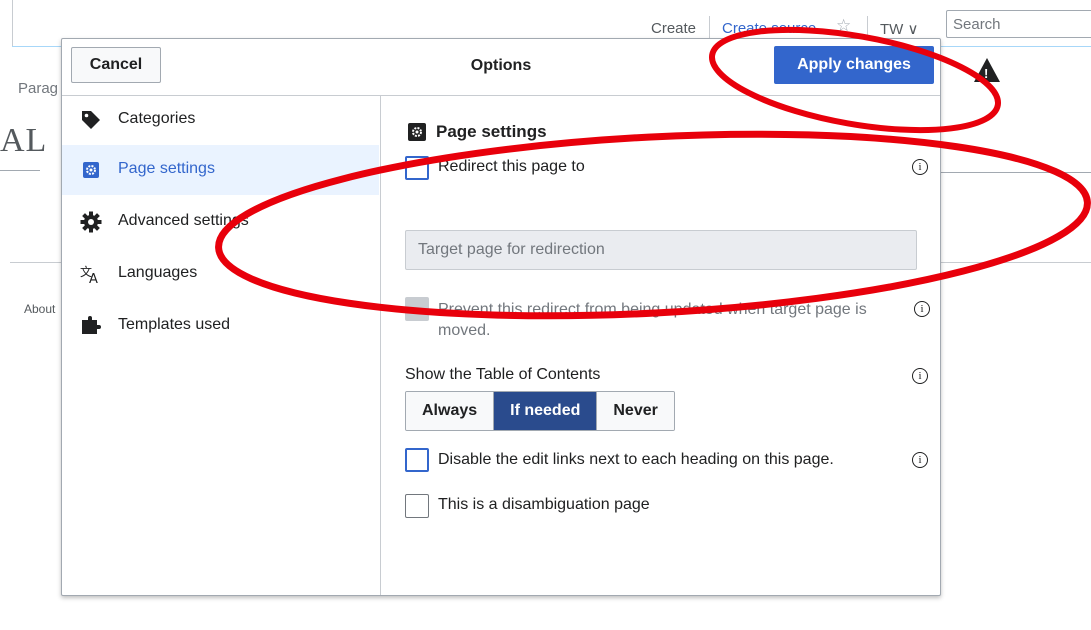 This screenshot has height=630, width=1091. Describe the element at coordinates (769, 28) in the screenshot. I see `tab-create-source: Create source` at that location.